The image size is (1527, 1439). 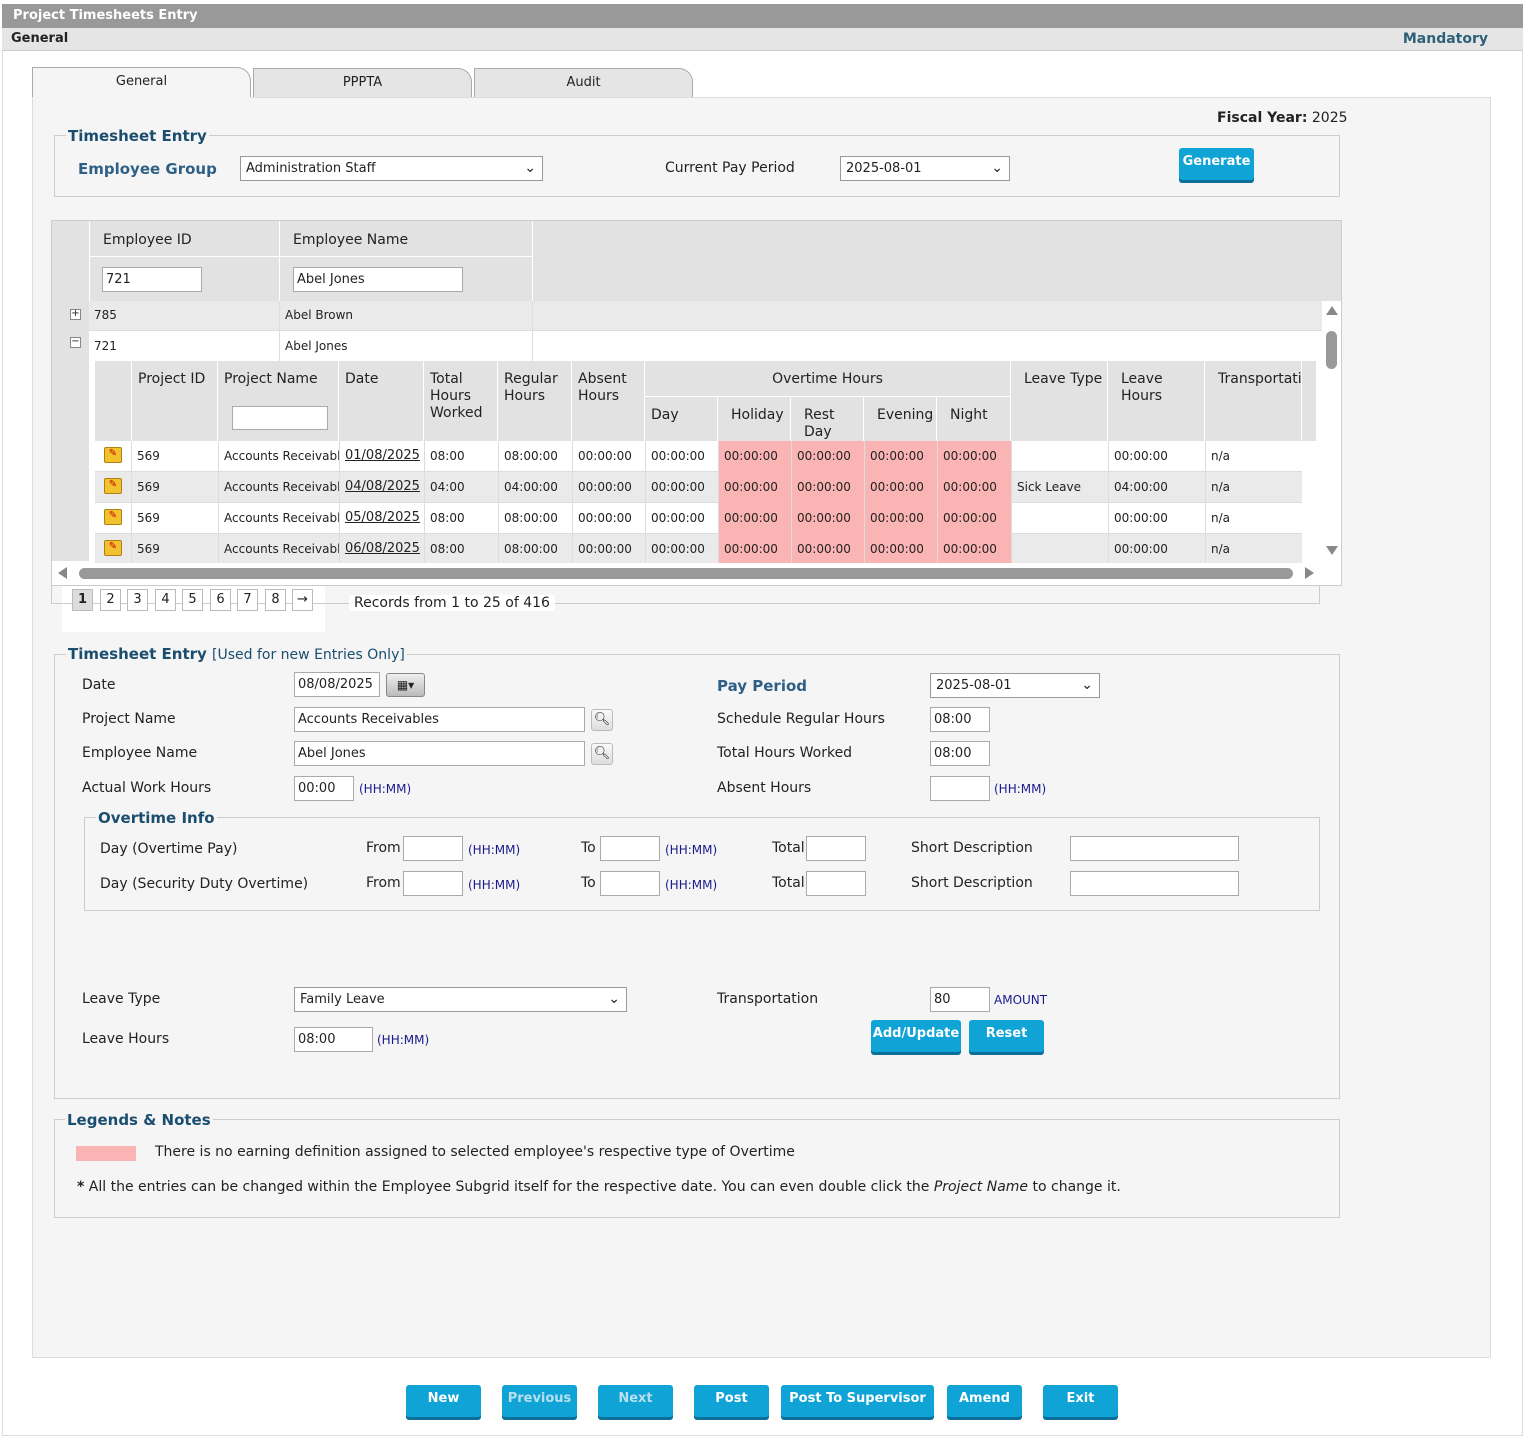 I want to click on page-3: 3, so click(x=137, y=600).